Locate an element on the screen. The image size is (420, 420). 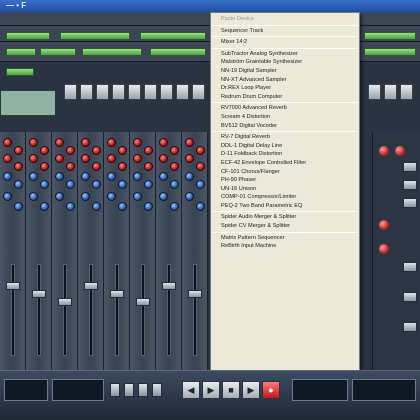
menu-item: ECF-42 Envelope Controlled Filter is located at coordinates (285, 163).